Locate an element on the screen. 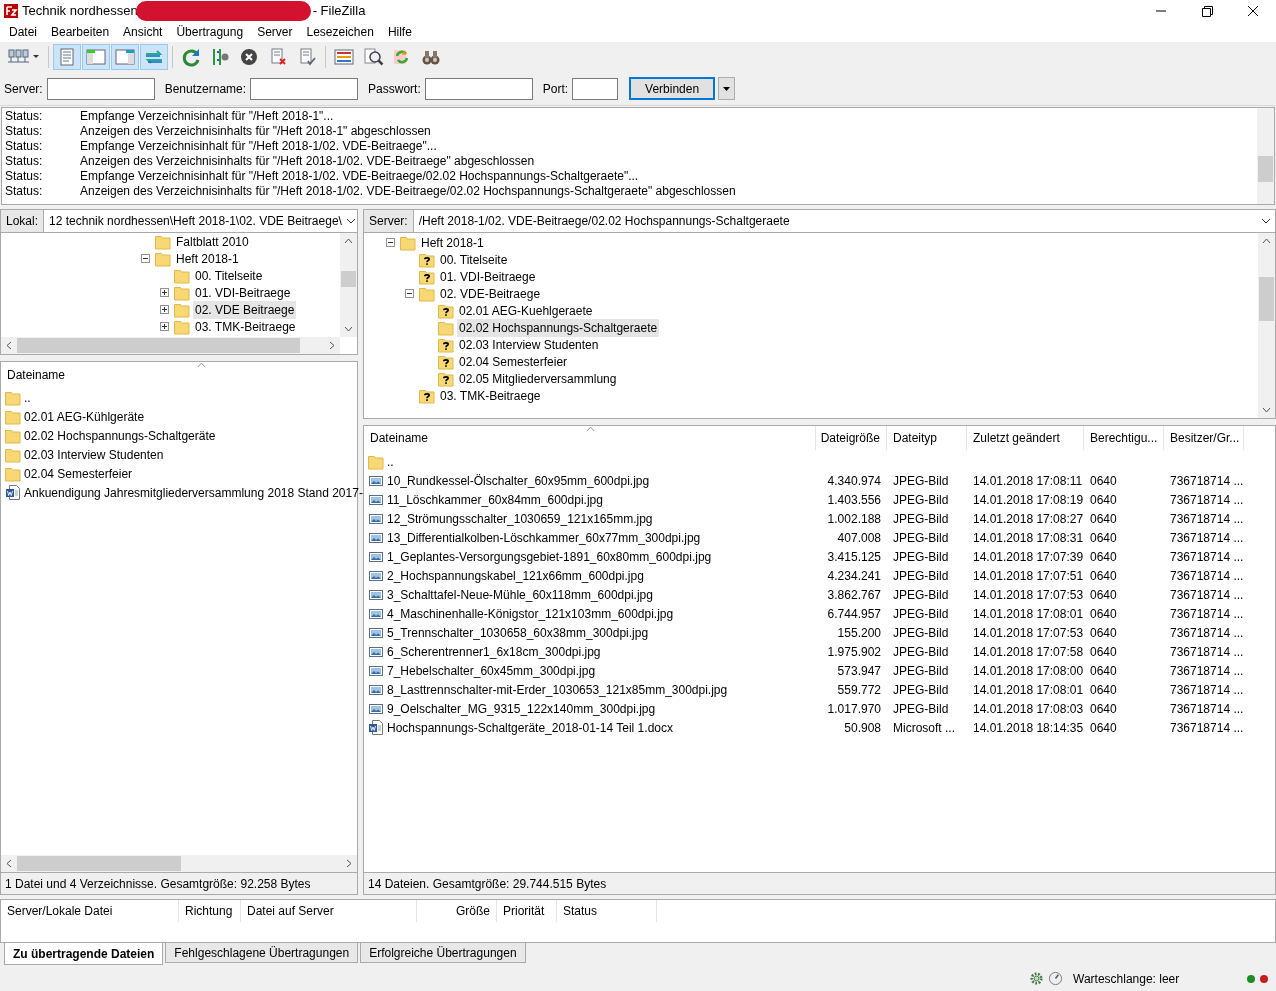 This screenshot has height=991, width=1276. file-name: 8_Lasttrennschalter-mit-Erder_1030653_121x85mm_300dpi.jpg is located at coordinates (557, 689).